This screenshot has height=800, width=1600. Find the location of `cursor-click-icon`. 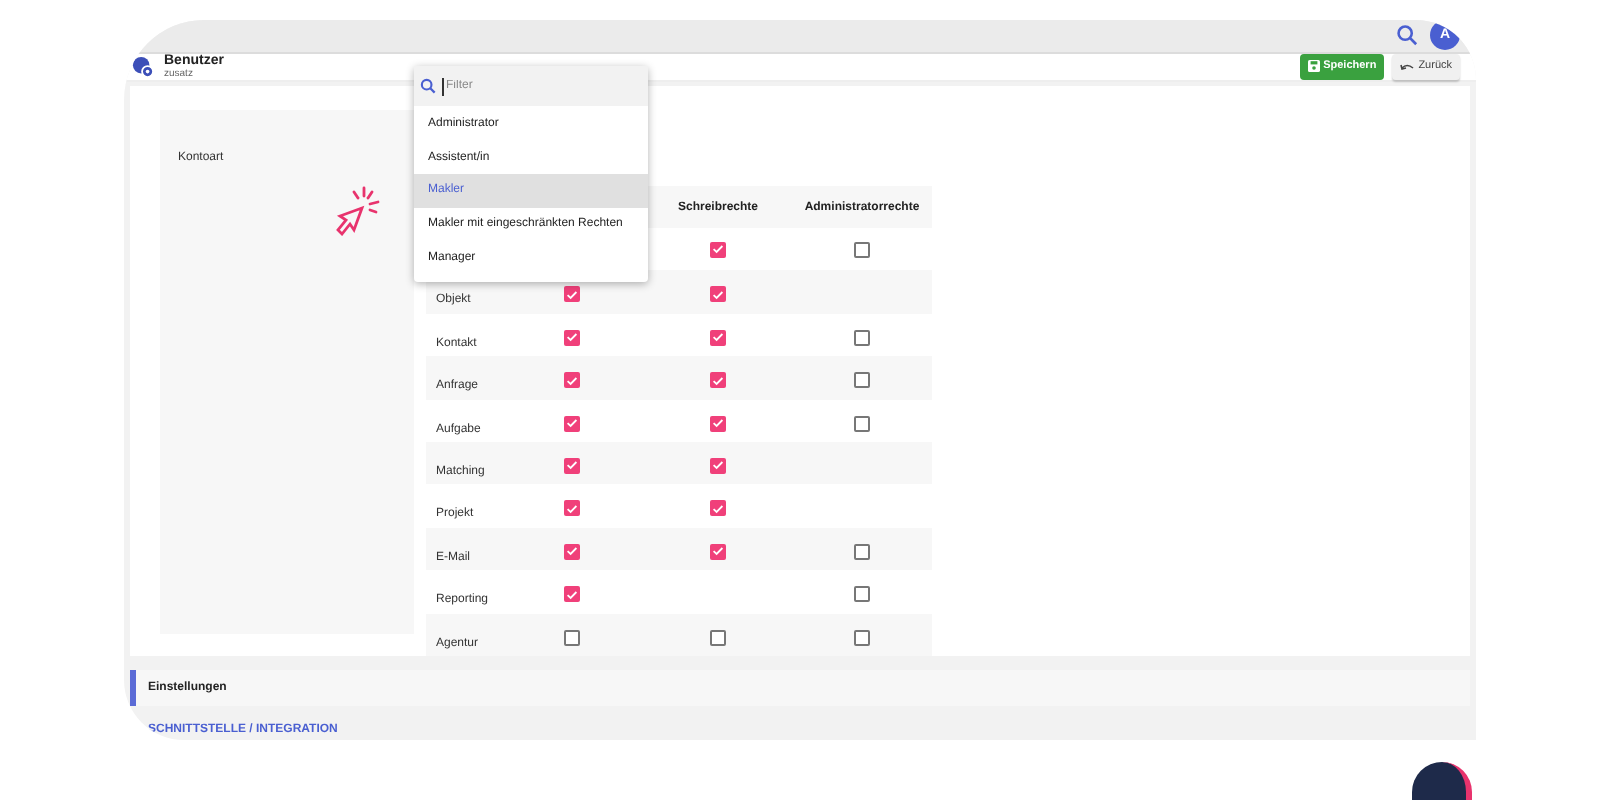

cursor-click-icon is located at coordinates (358, 210).